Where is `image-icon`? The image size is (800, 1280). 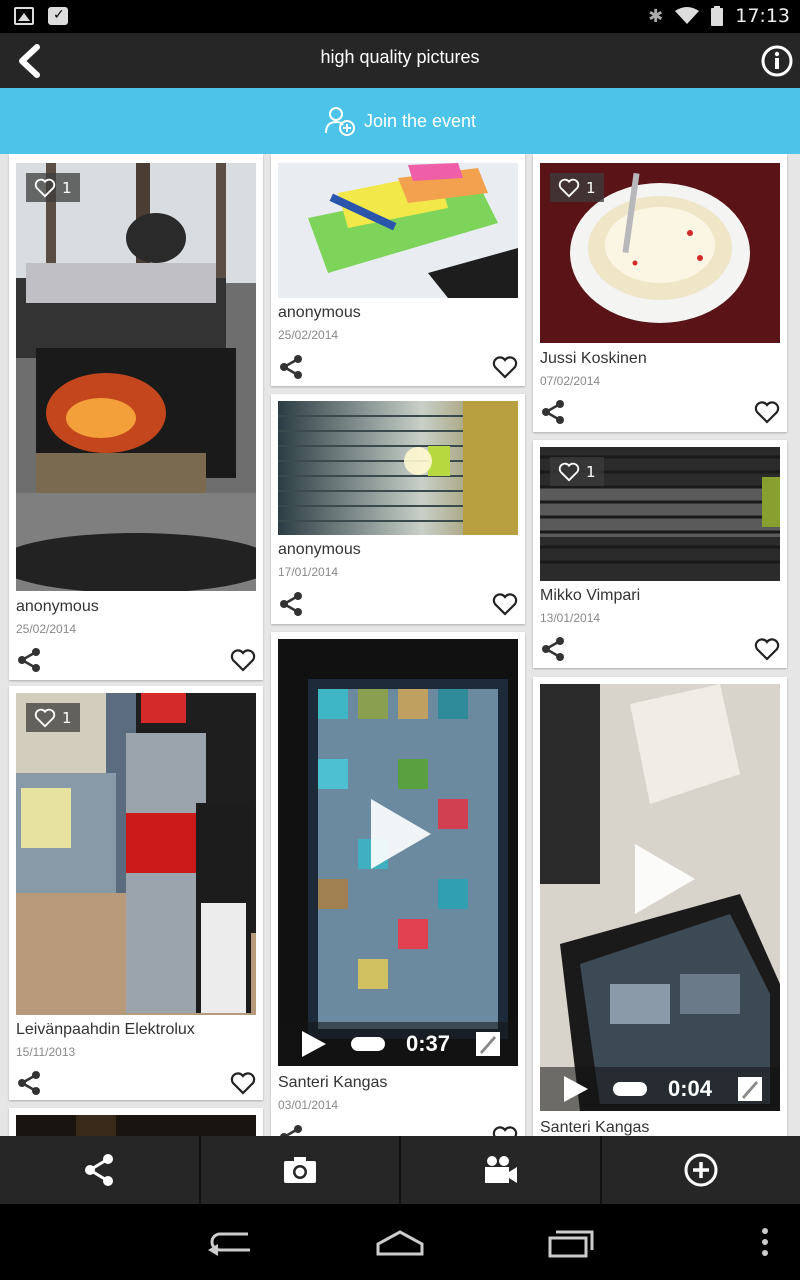
image-icon is located at coordinates (24, 16).